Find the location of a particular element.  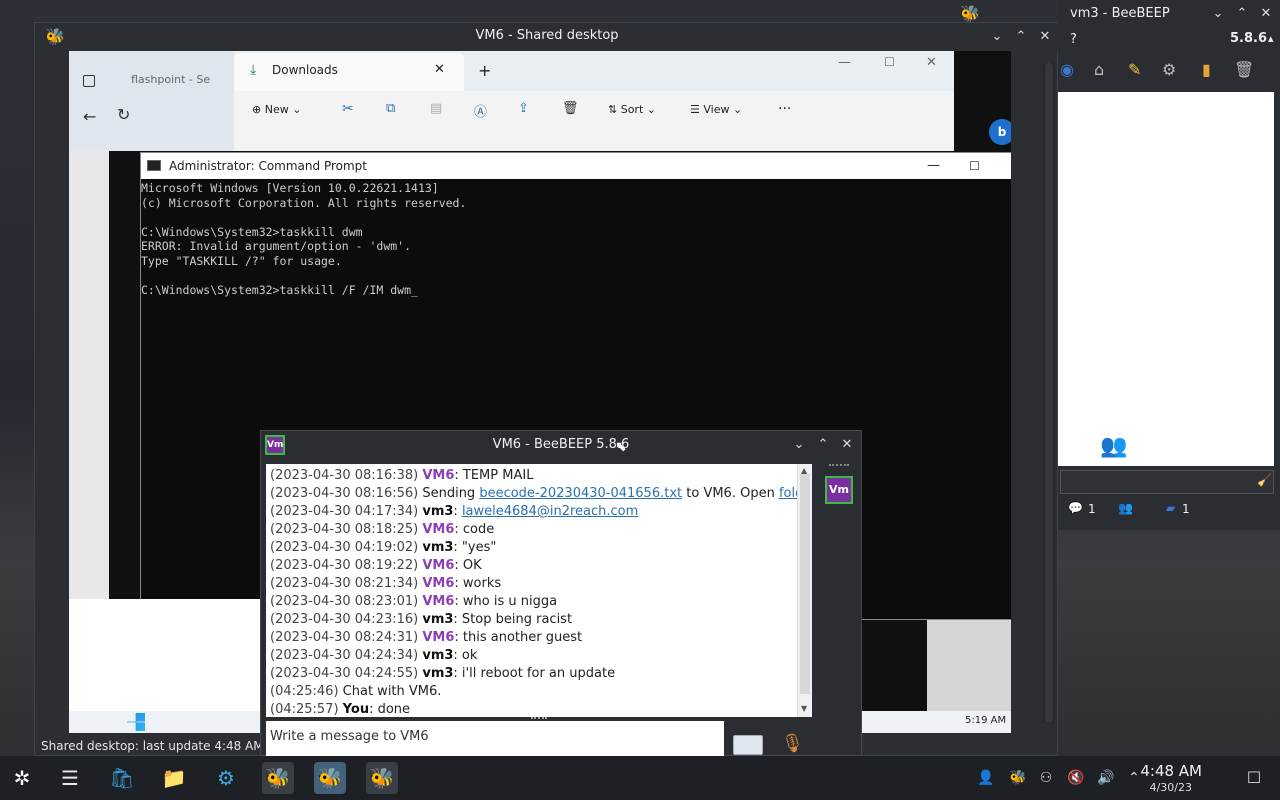

broom-icon: 🧹 is located at coordinates (1264, 480).